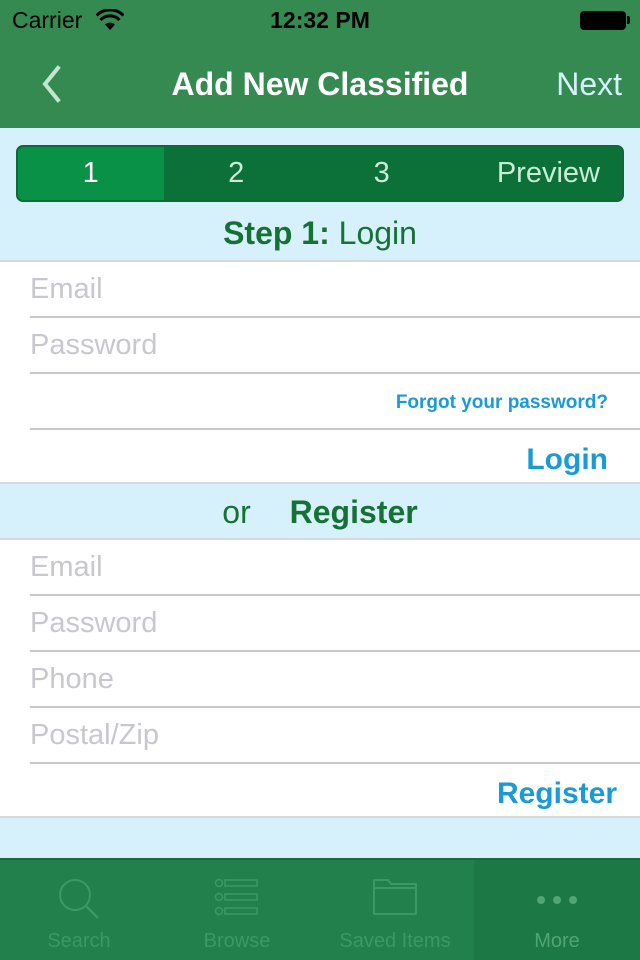 The image size is (640, 960). What do you see at coordinates (237, 173) in the screenshot?
I see `step-tab-2: 2` at bounding box center [237, 173].